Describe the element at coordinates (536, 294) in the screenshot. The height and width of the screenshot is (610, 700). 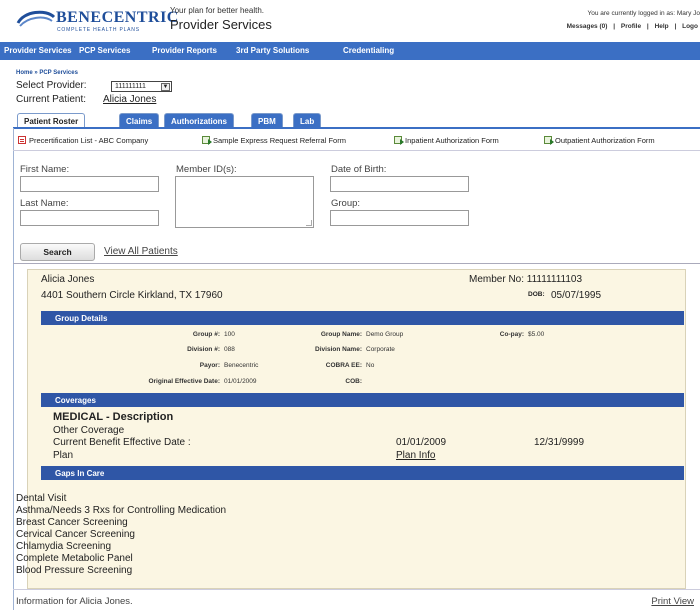
I see `dob-label: DOB:` at that location.